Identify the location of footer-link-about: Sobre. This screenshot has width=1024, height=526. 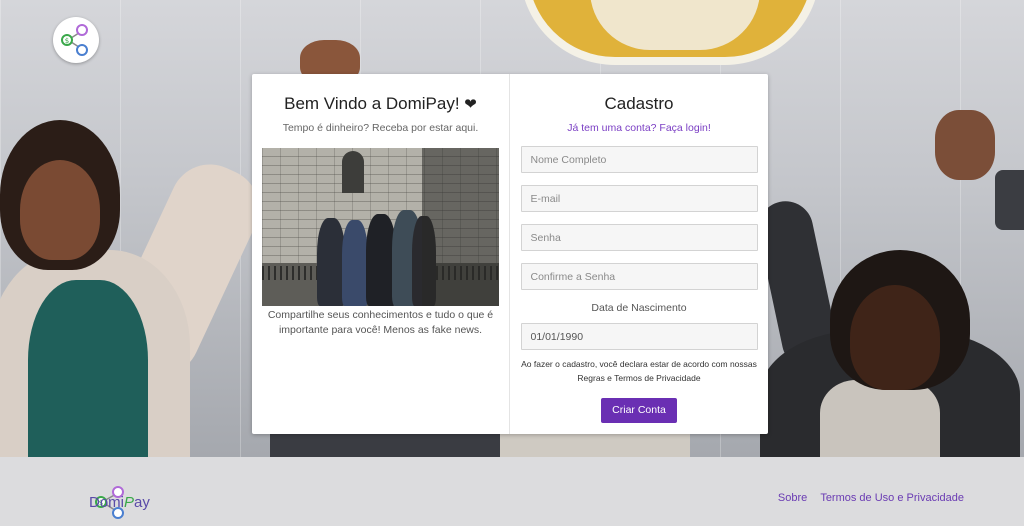
(792, 498).